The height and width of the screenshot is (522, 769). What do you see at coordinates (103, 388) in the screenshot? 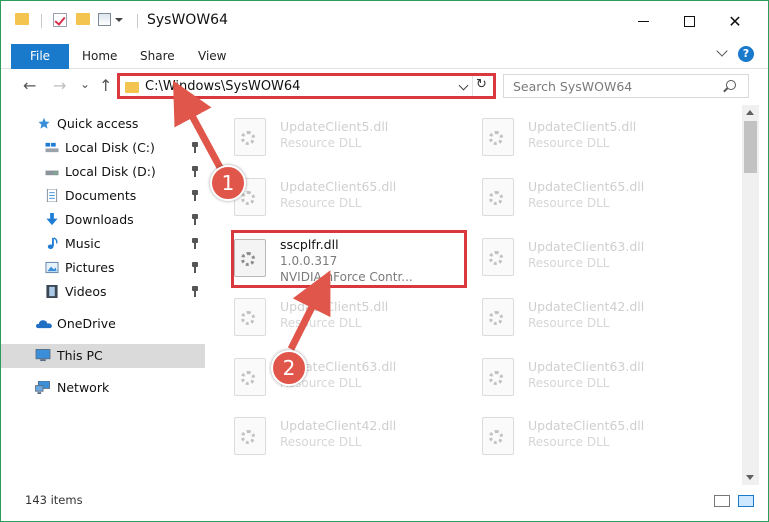
I see `sidebar-item-network: Network` at bounding box center [103, 388].